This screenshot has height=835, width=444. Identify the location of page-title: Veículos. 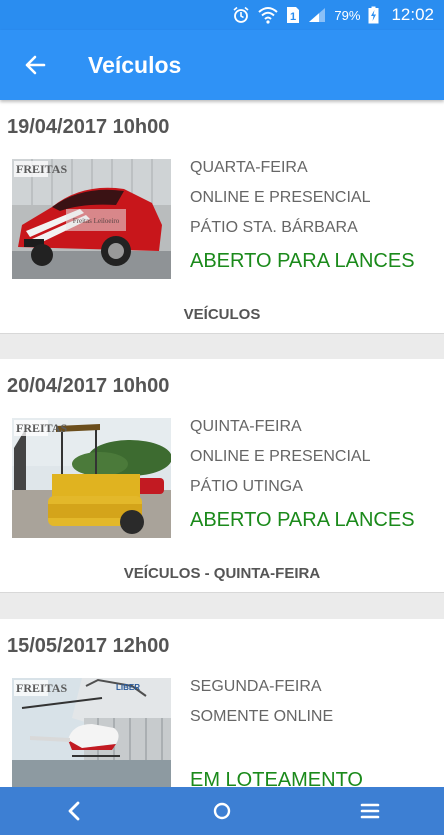
(135, 64).